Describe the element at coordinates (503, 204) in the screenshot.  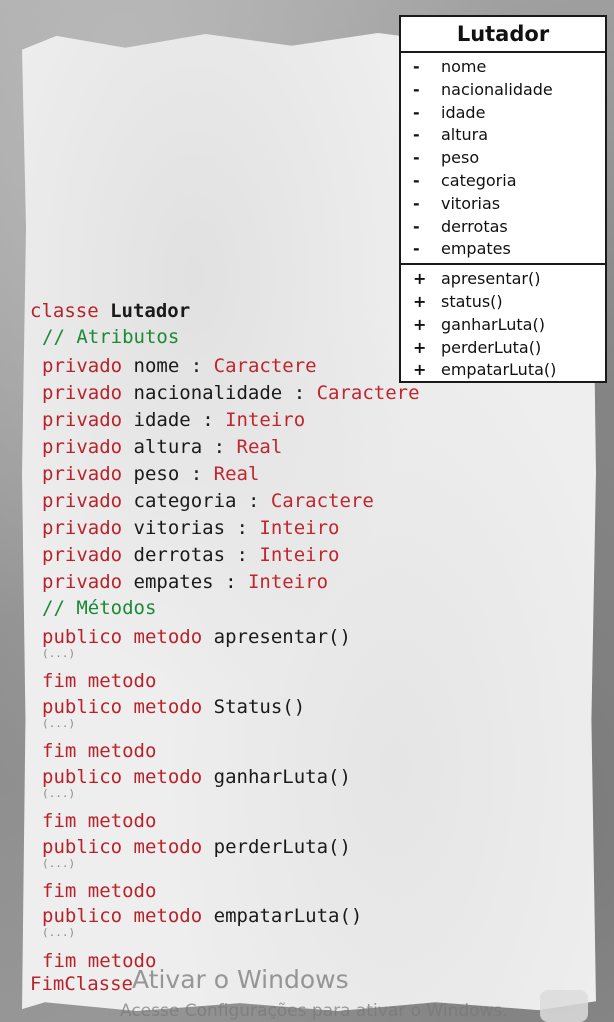
I see `uml-attribute-row: - vitorias` at that location.